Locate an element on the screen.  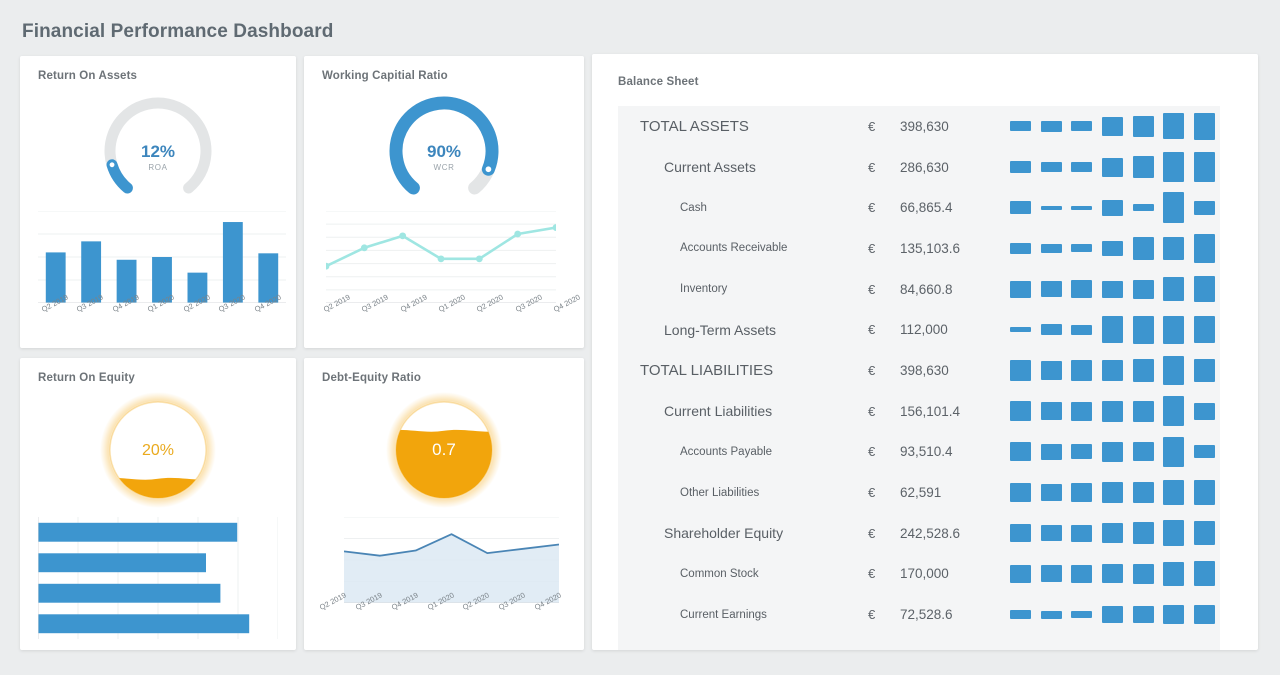
balance-sheet-row: Common Stock €170,000 is located at coordinates (919, 574).